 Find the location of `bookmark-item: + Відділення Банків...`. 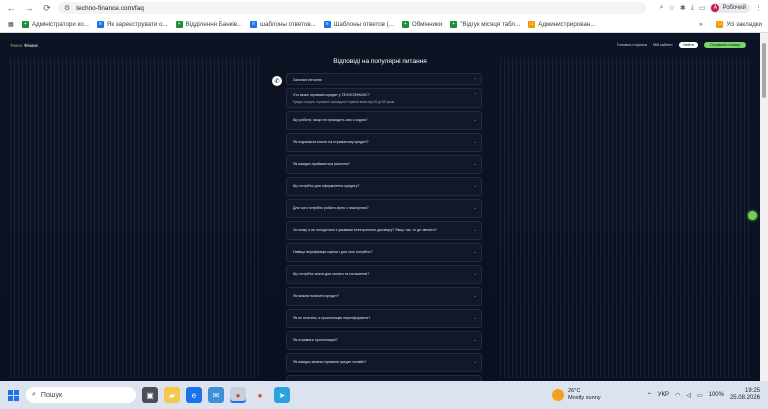

bookmark-item: + Відділення Банків... is located at coordinates (208, 24).